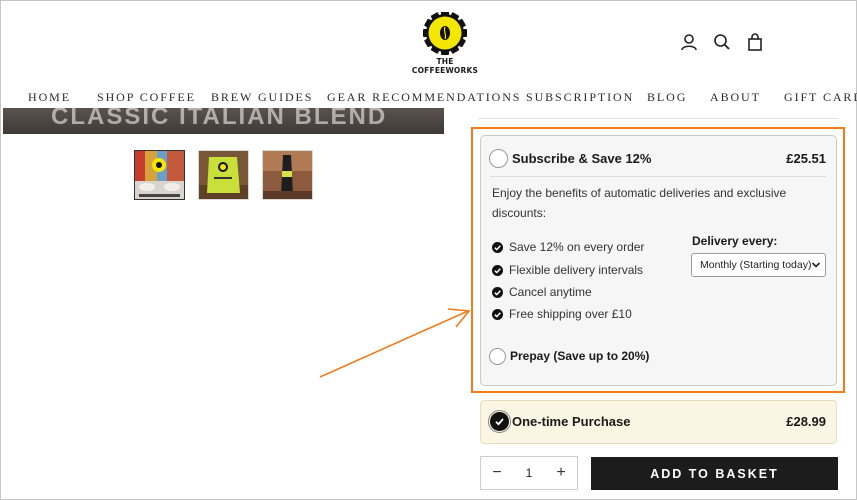  What do you see at coordinates (499, 421) in the screenshot?
I see `selected-check-icon` at bounding box center [499, 421].